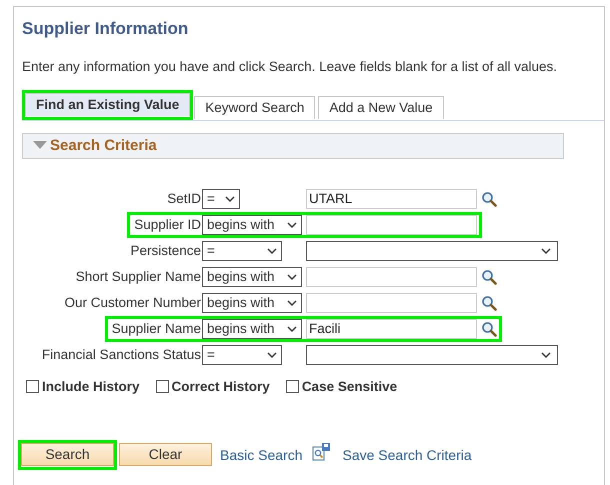 This screenshot has width=610, height=485. I want to click on value-input: Facili, so click(391, 329).